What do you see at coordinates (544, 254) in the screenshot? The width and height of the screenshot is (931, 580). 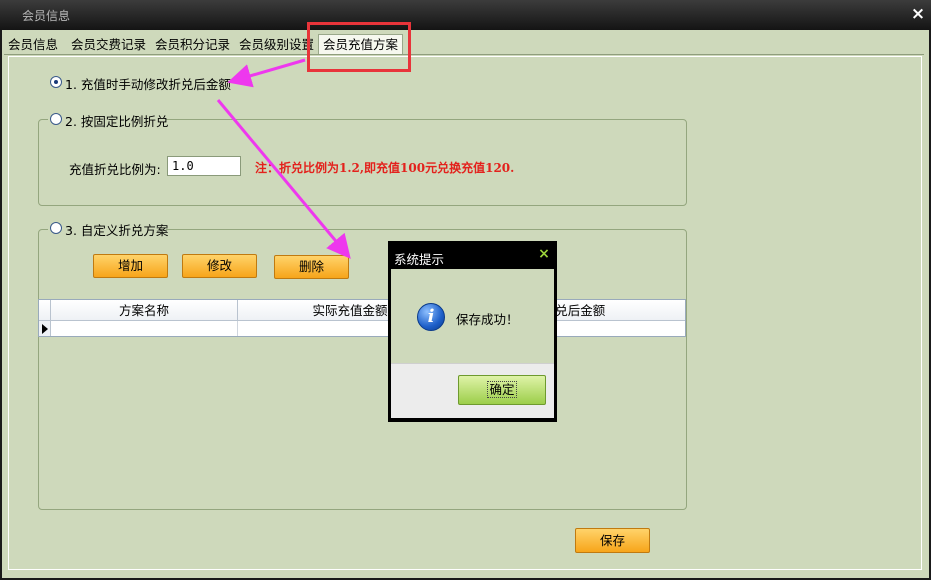 I see `dialog-close-button: ×` at bounding box center [544, 254].